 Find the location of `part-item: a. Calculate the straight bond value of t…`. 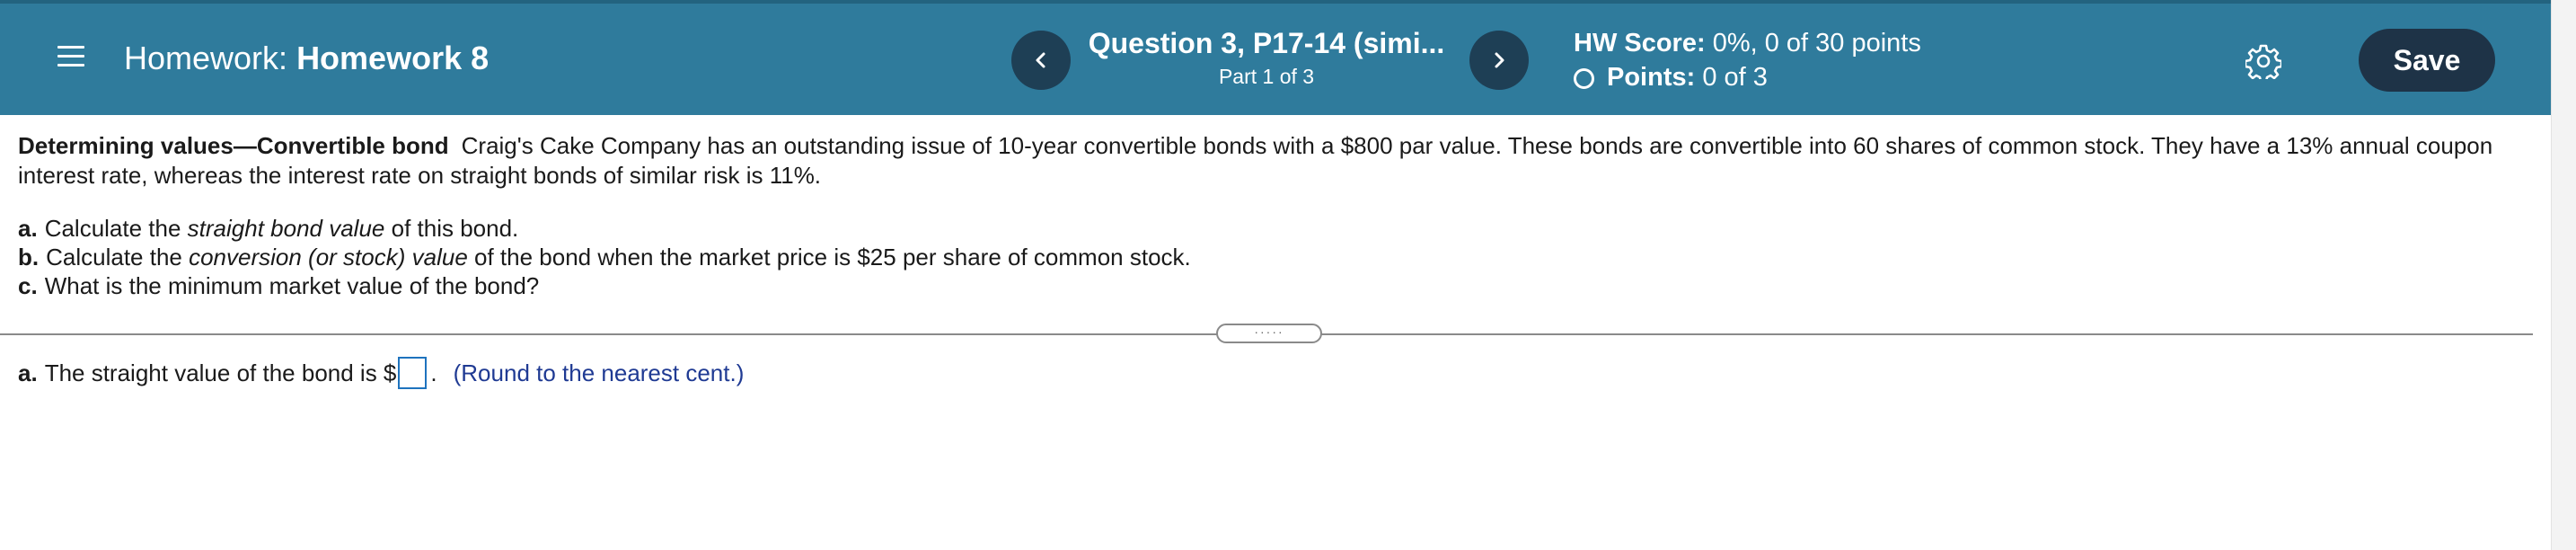

part-item: a. Calculate the straight bond value of t… is located at coordinates (604, 229).